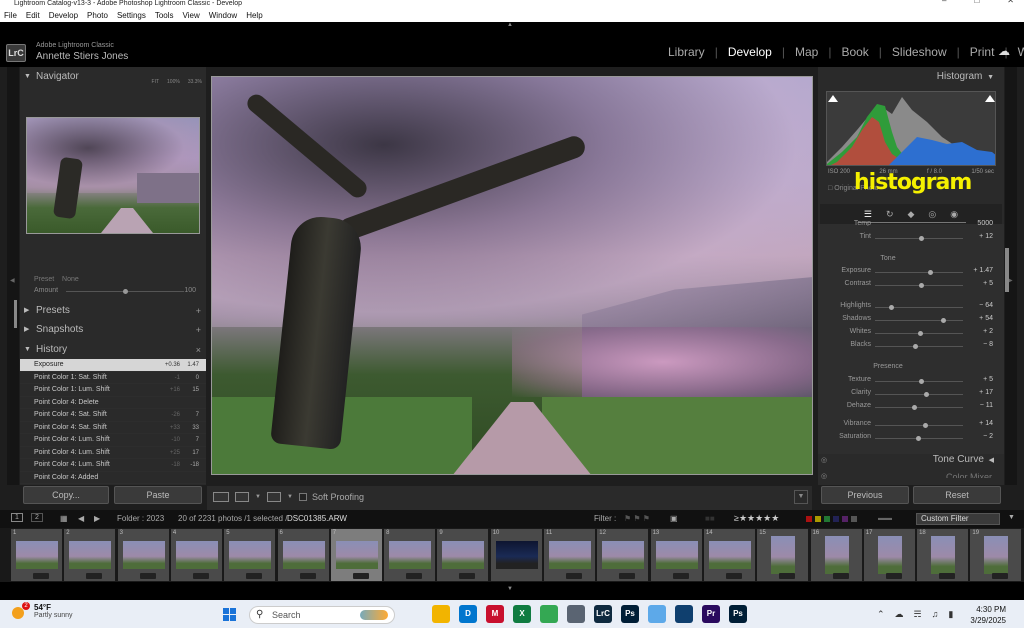  Describe the element at coordinates (986, 236) in the screenshot. I see `tint-value: + 12` at that location.